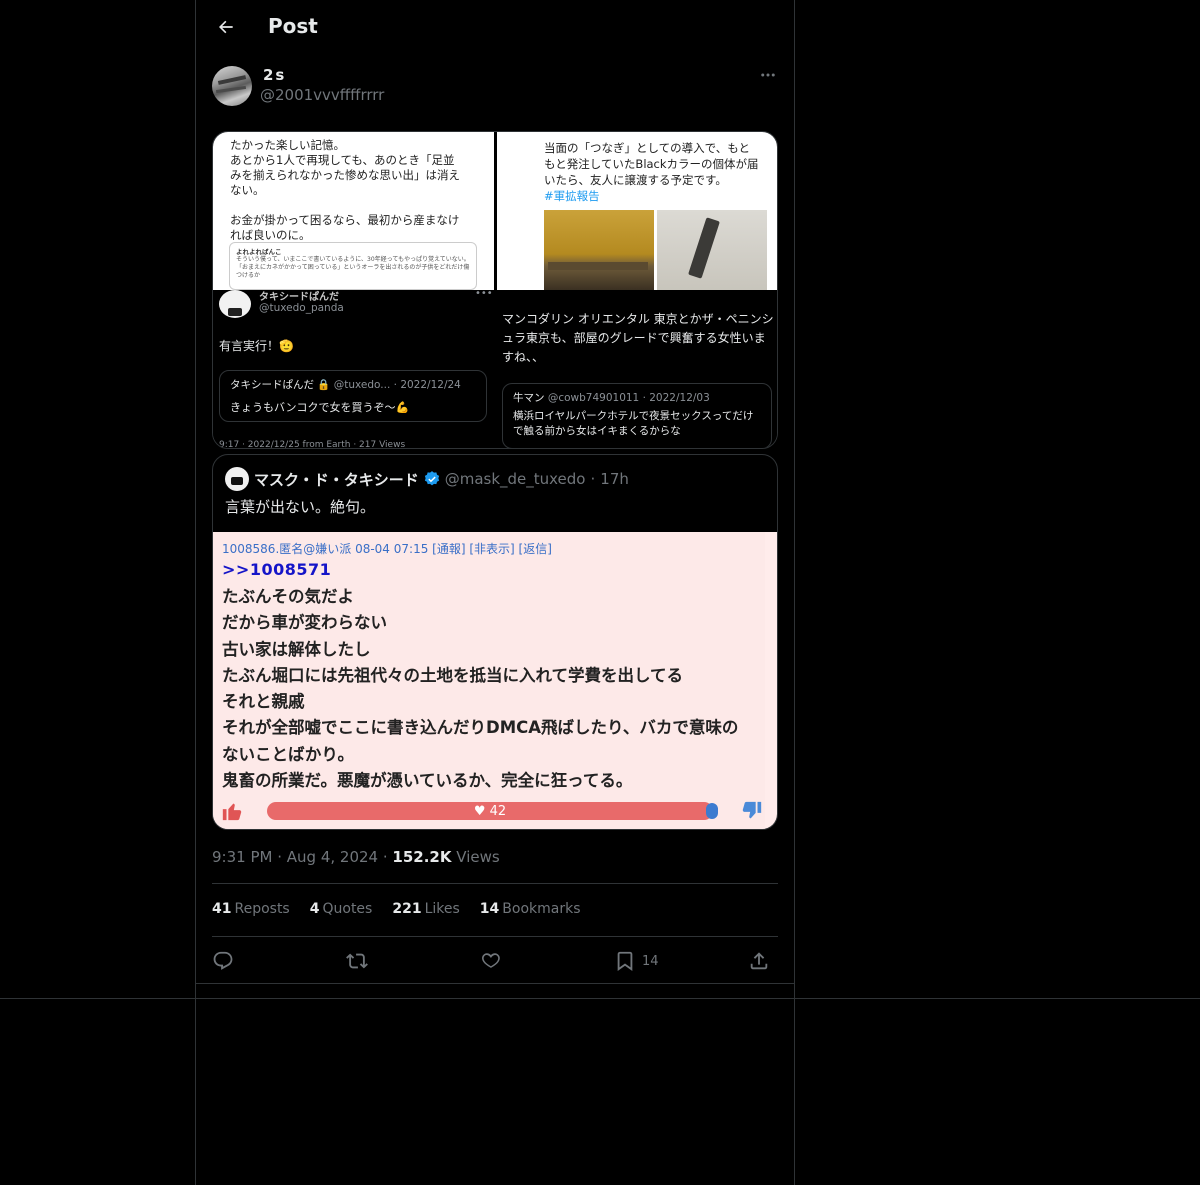 The width and height of the screenshot is (1200, 1185). I want to click on text-line: あとから1人で再現しても、あのとき「足並, so click(342, 160).